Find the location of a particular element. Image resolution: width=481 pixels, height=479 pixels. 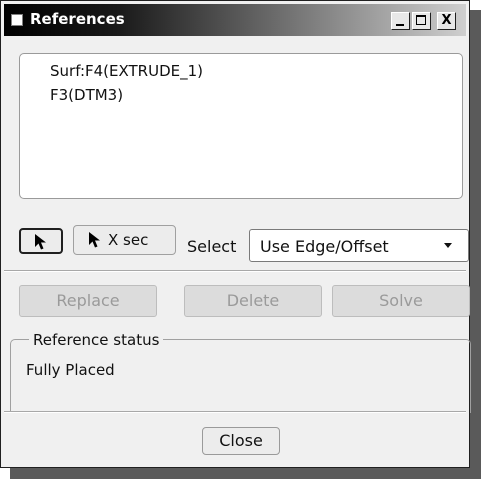

minimize-icon is located at coordinates (400, 25).